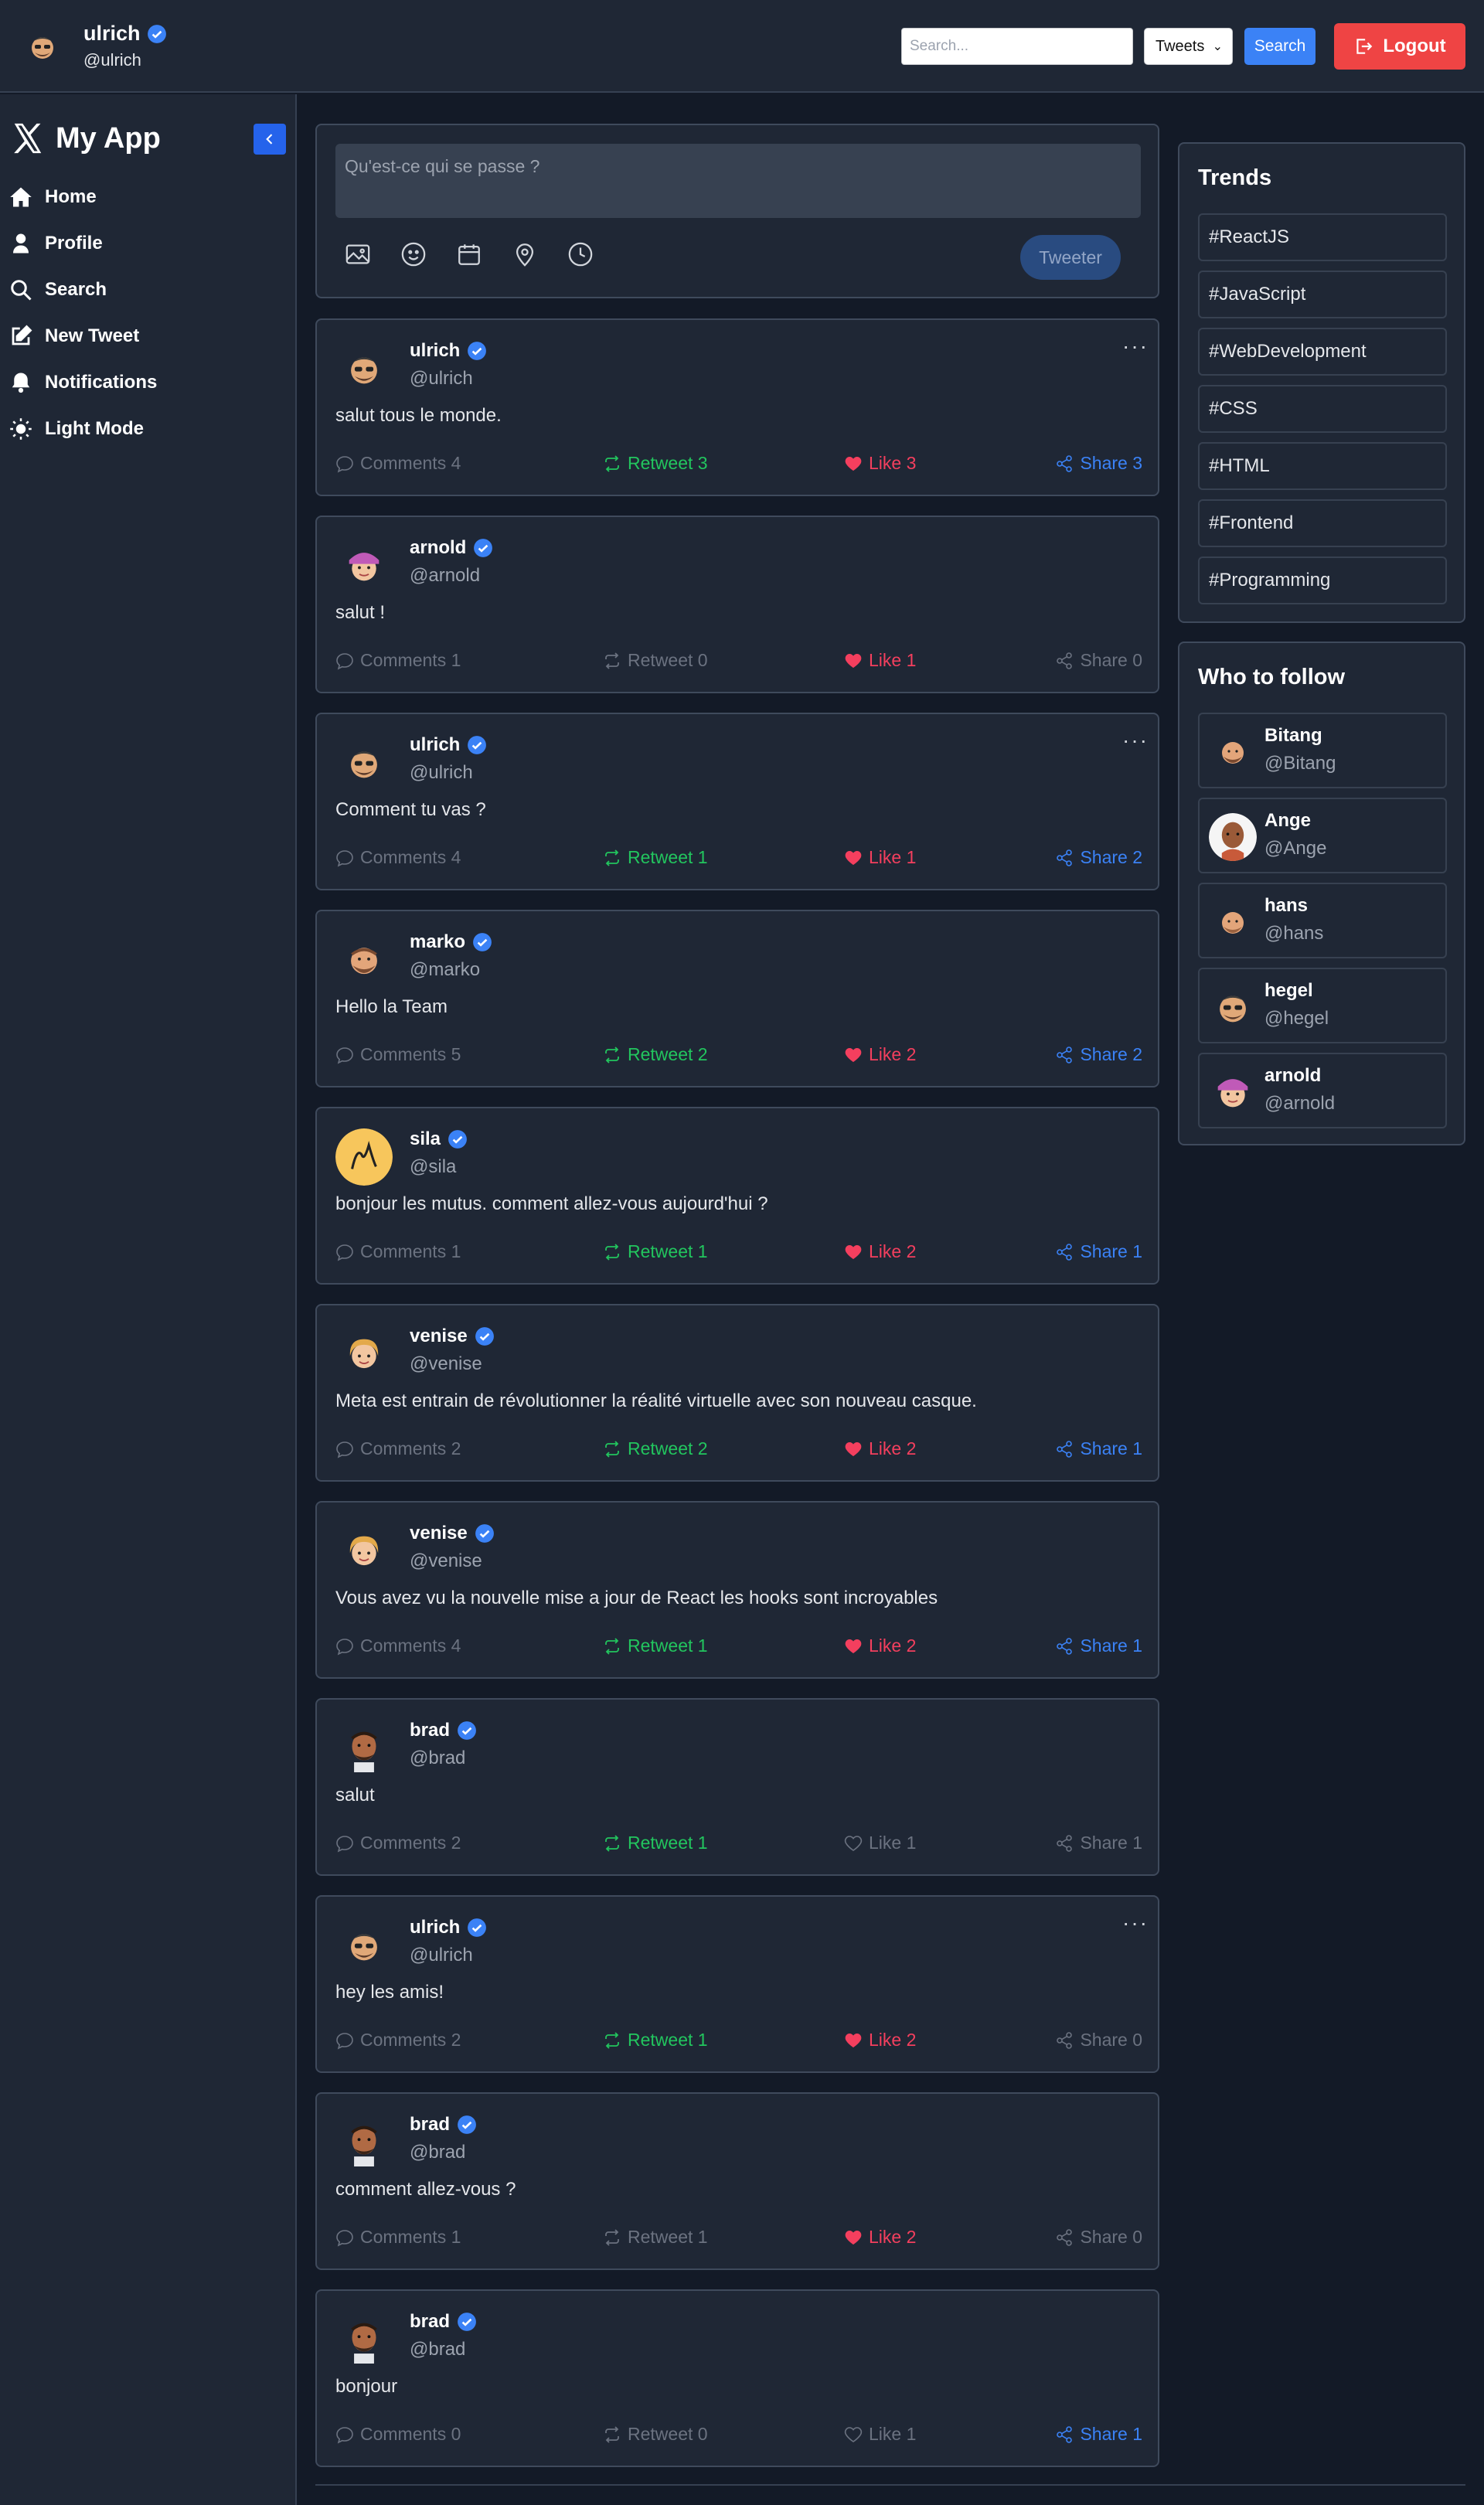  I want to click on emoji-icon, so click(413, 254).